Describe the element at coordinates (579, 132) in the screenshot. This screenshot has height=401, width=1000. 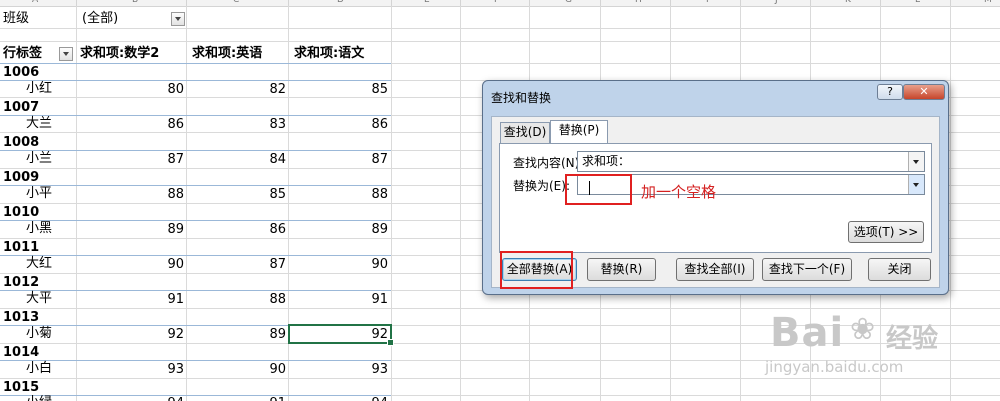
I see `tab-replace: 替换(P)` at that location.